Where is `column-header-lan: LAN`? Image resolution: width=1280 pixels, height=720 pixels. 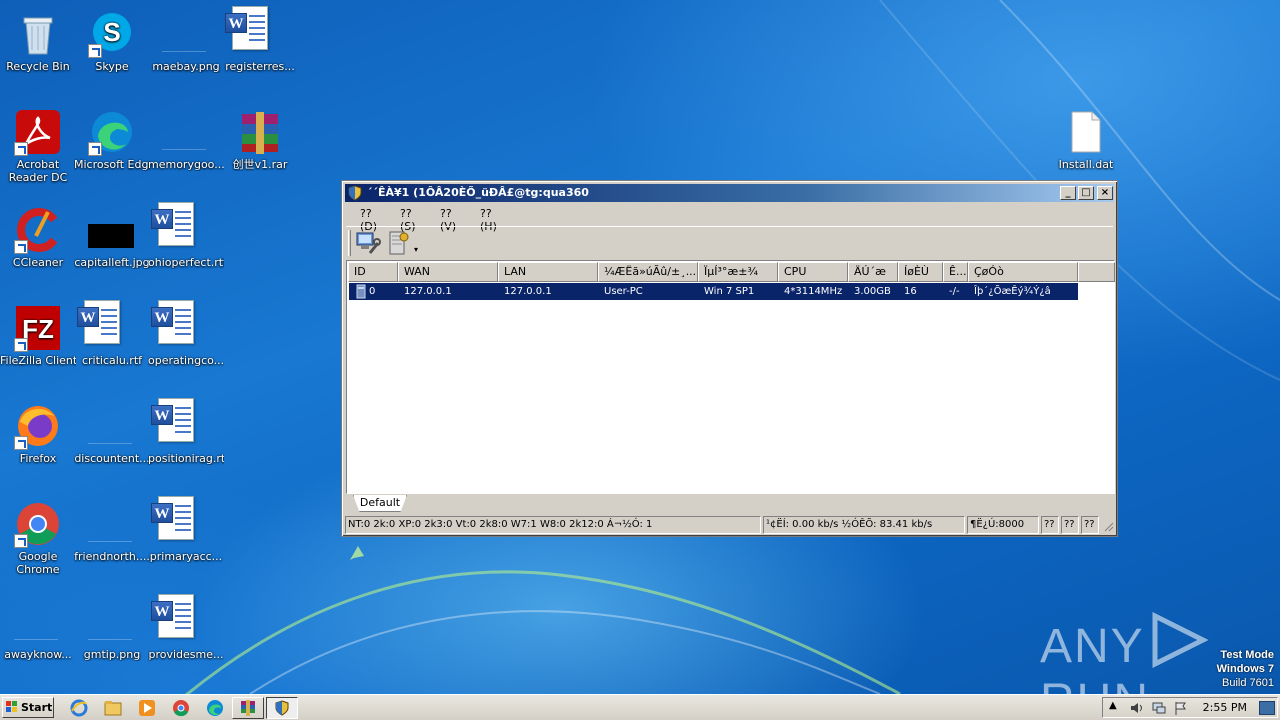
column-header-lan: LAN is located at coordinates (548, 272).